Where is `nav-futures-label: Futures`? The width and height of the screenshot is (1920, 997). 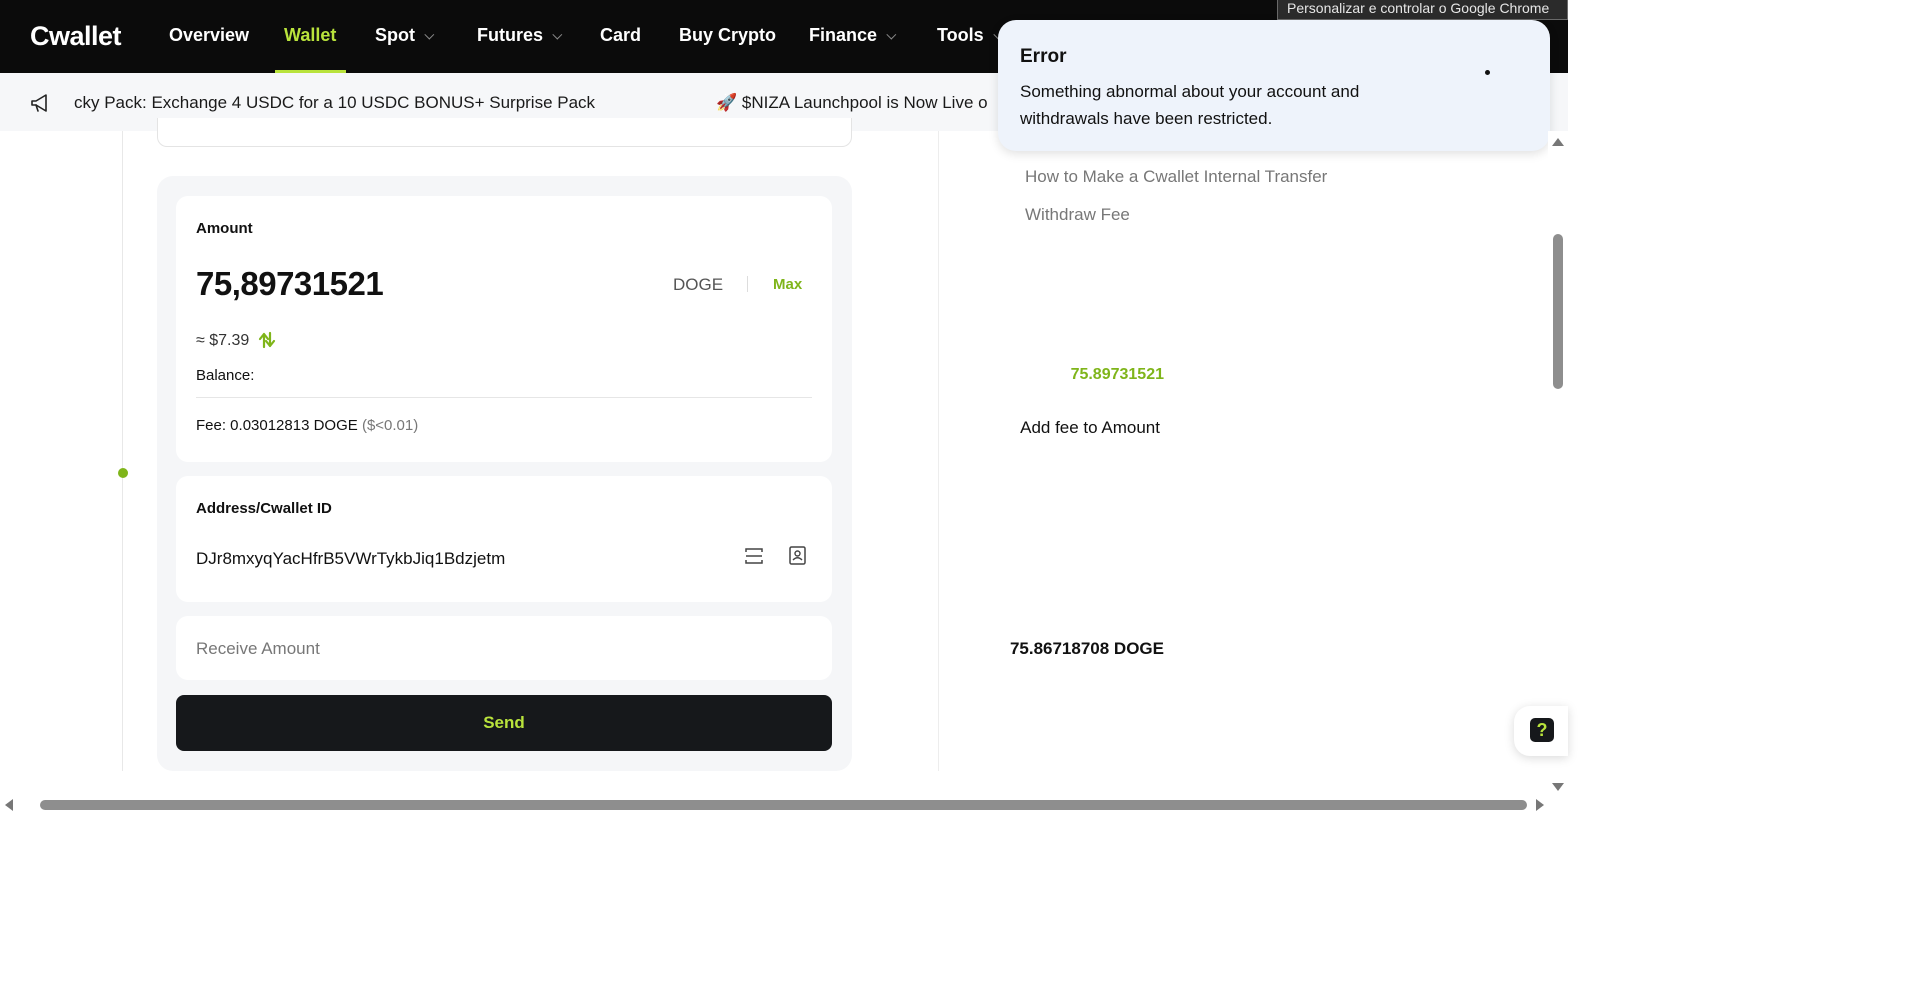 nav-futures-label: Futures is located at coordinates (510, 35).